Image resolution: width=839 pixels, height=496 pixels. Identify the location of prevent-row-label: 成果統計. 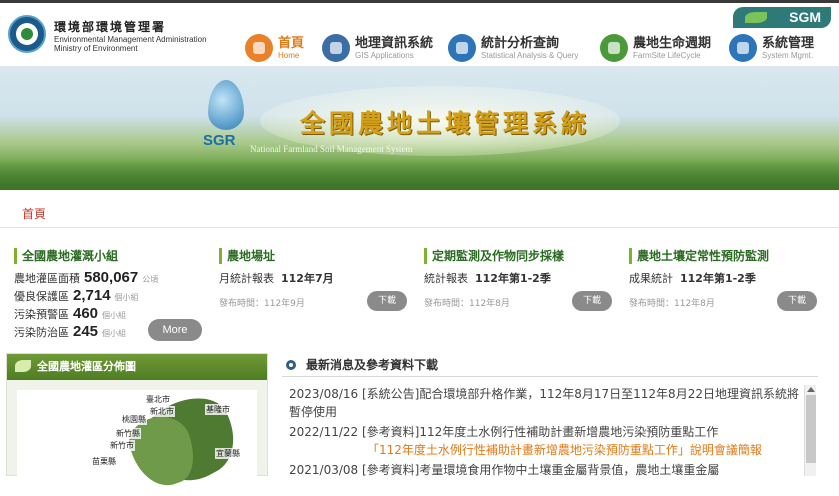
(651, 278).